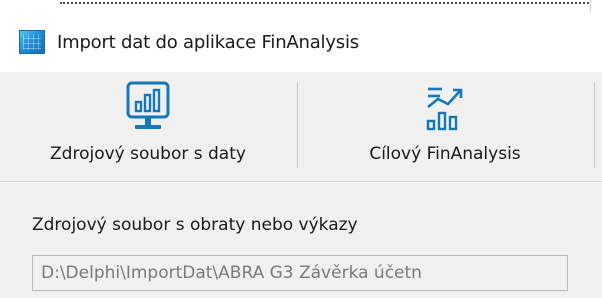  Describe the element at coordinates (195, 225) in the screenshot. I see `source-file-label: Zdrojový soubor s obraty nebo výkazy` at that location.